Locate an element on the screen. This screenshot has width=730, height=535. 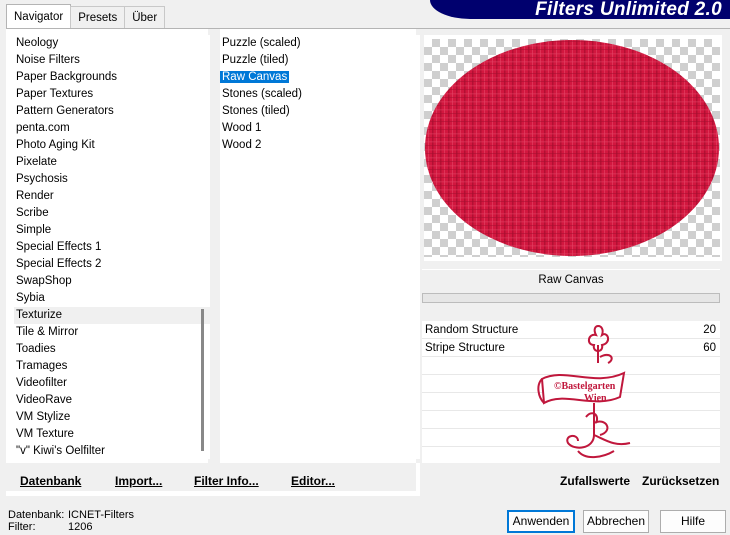
category-item: Psychosis is located at coordinates (112, 179).